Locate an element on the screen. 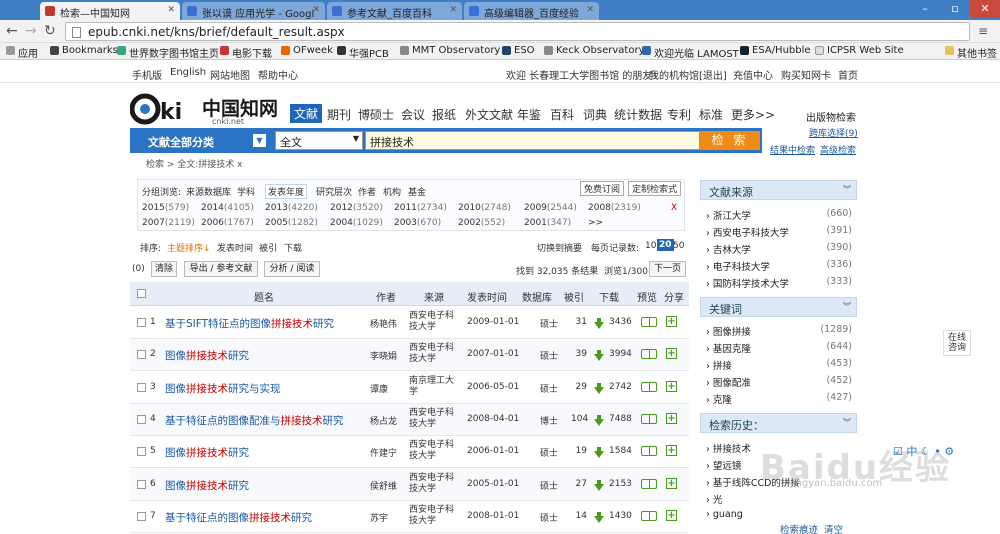  keywords-item: › 图像配准 (452) is located at coordinates (780, 382).